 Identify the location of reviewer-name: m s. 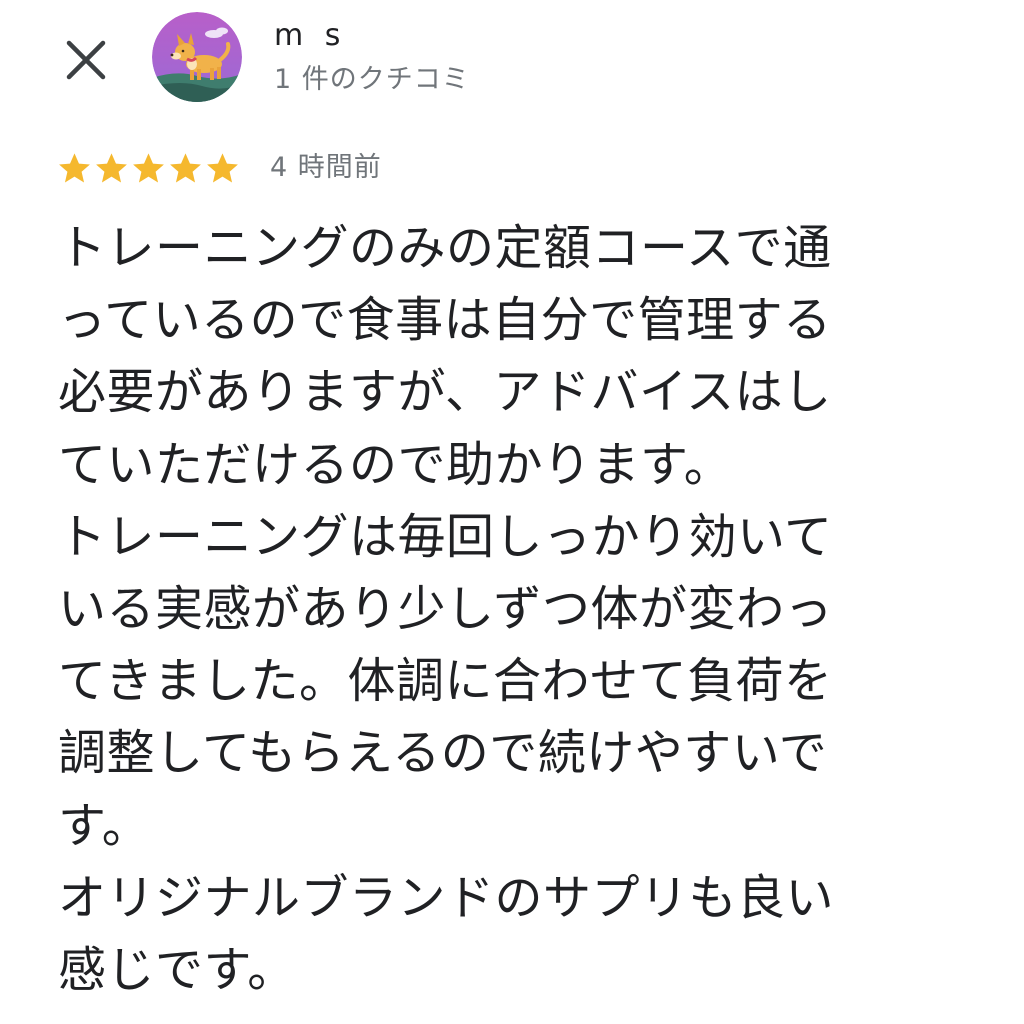
(310, 36).